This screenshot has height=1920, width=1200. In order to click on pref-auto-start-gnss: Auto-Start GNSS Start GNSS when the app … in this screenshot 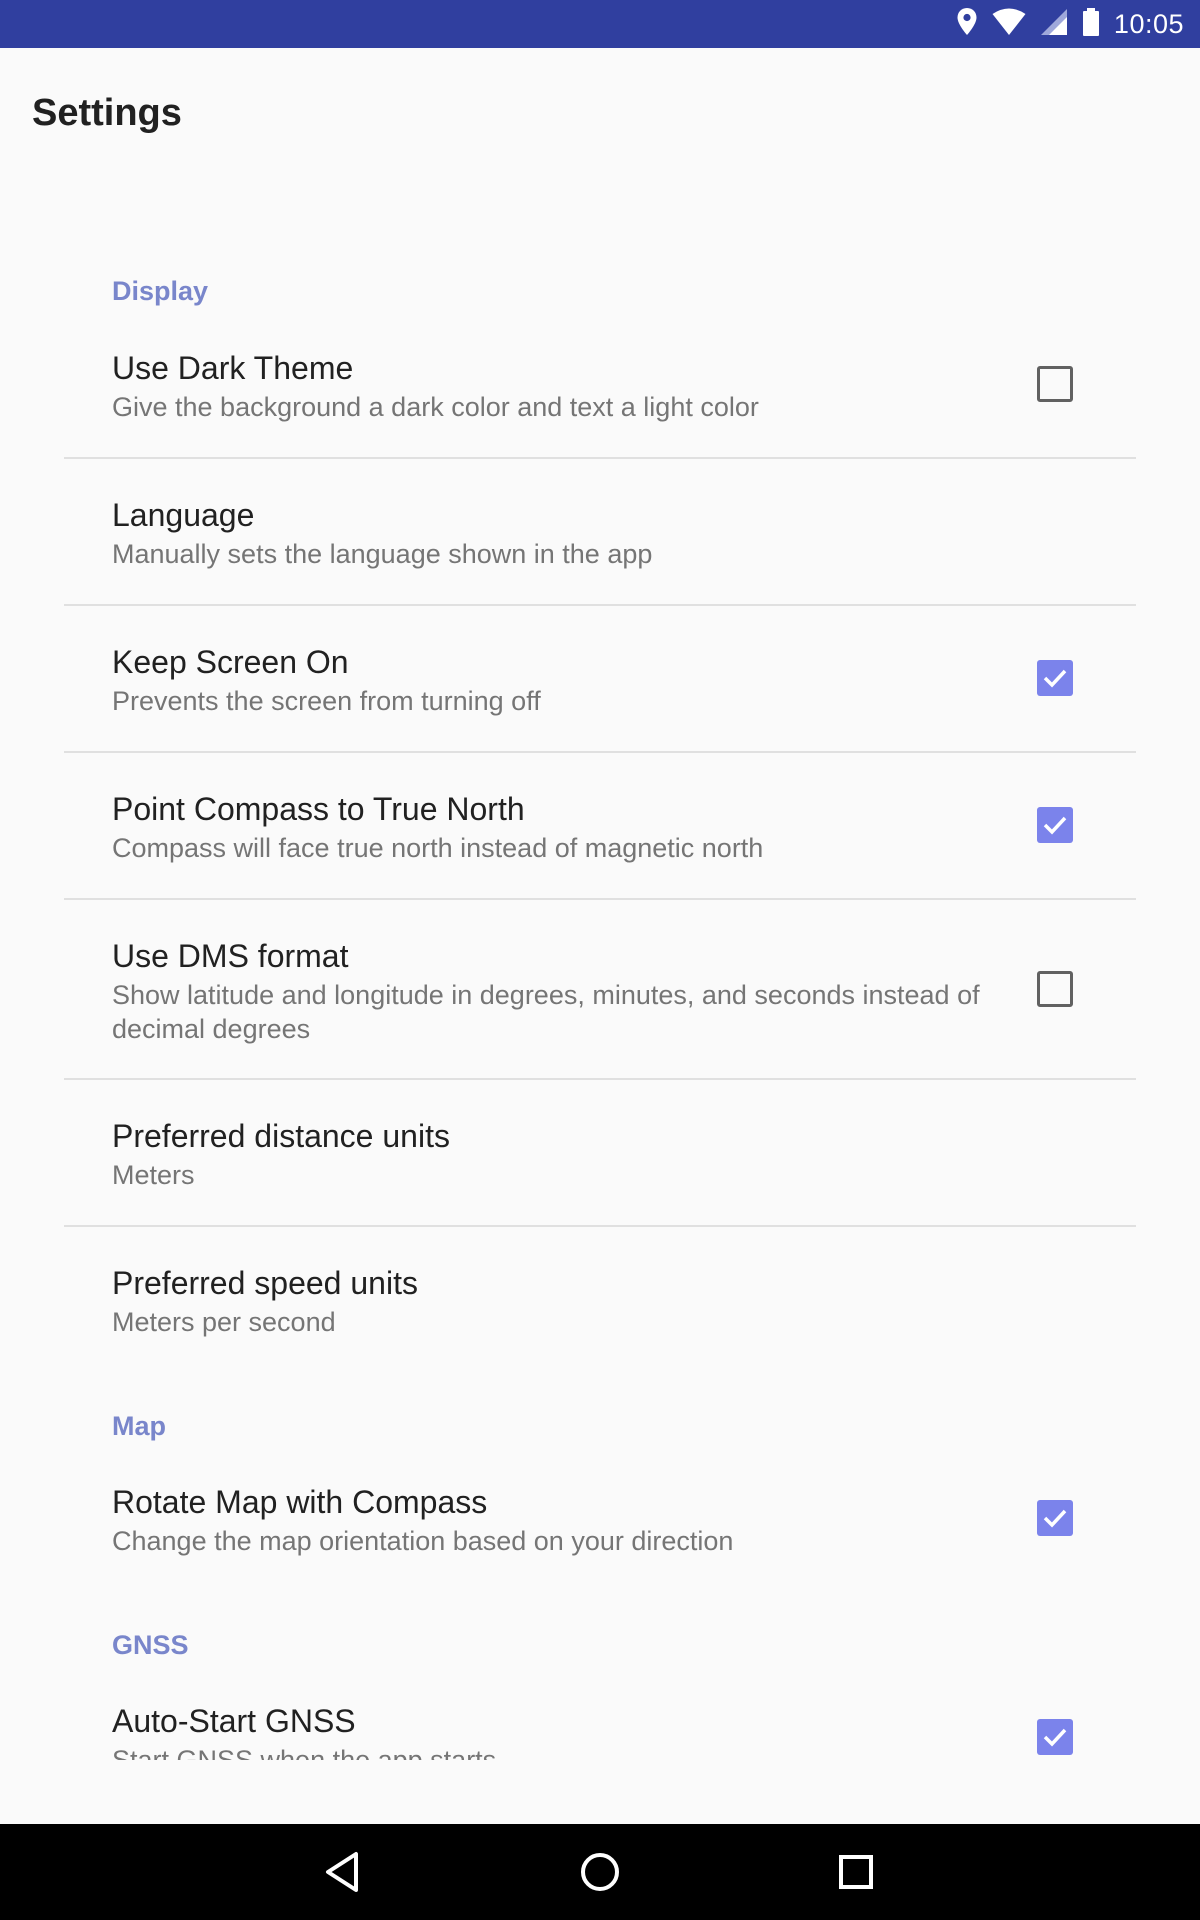, I will do `click(600, 1724)`.